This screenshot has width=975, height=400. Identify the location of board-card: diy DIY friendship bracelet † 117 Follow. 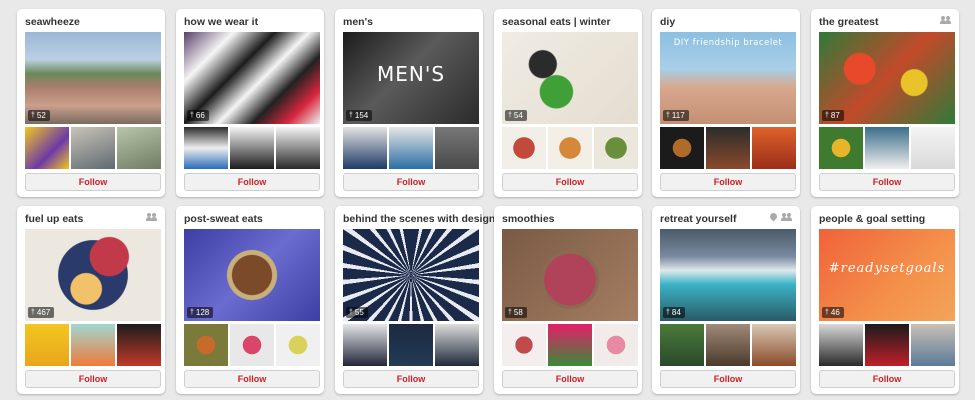
(726, 103).